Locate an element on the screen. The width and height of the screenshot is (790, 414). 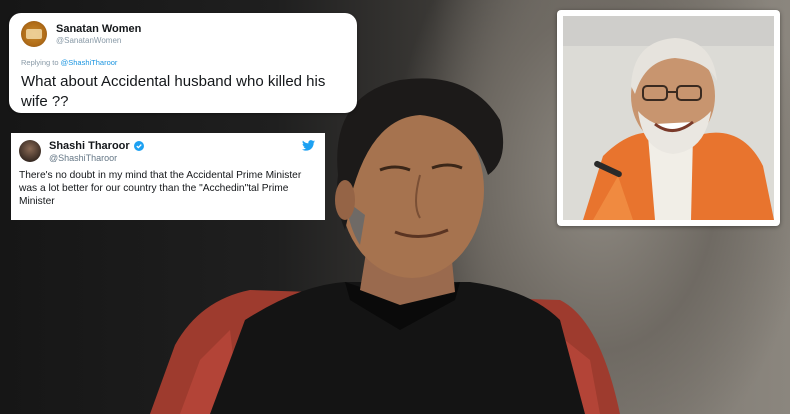
display-name: Sanatan Women is located at coordinates (98, 29).